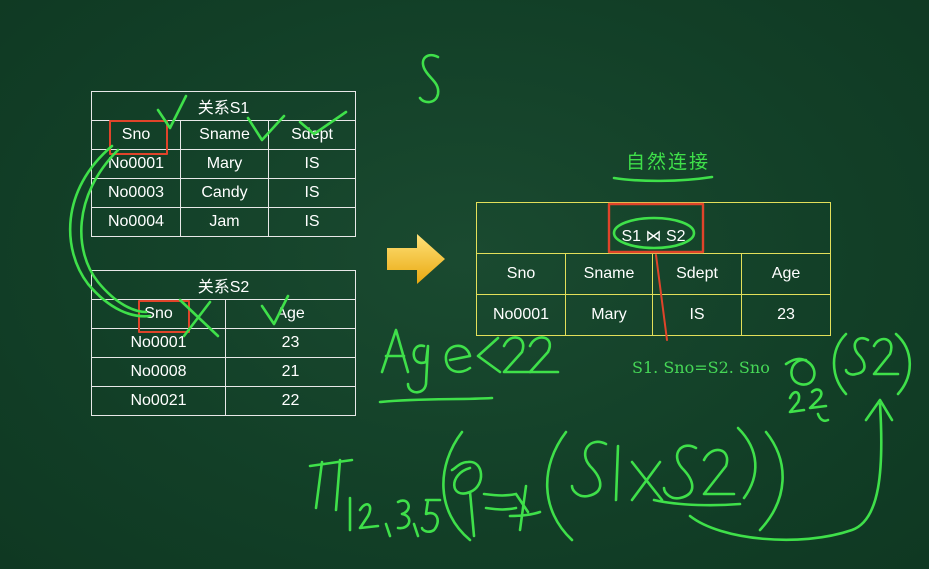  What do you see at coordinates (199, 318) in the screenshot?
I see `cross-mark-icon` at bounding box center [199, 318].